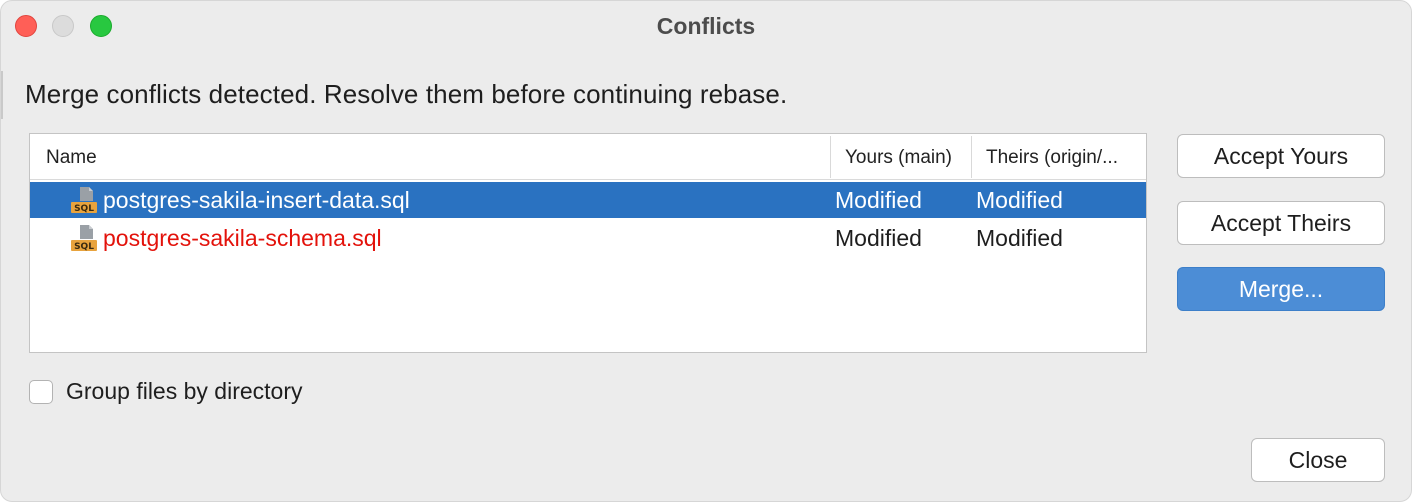 This screenshot has height=502, width=1412. Describe the element at coordinates (242, 238) in the screenshot. I see `file-name: postgres-sakila-schema.sql` at that location.